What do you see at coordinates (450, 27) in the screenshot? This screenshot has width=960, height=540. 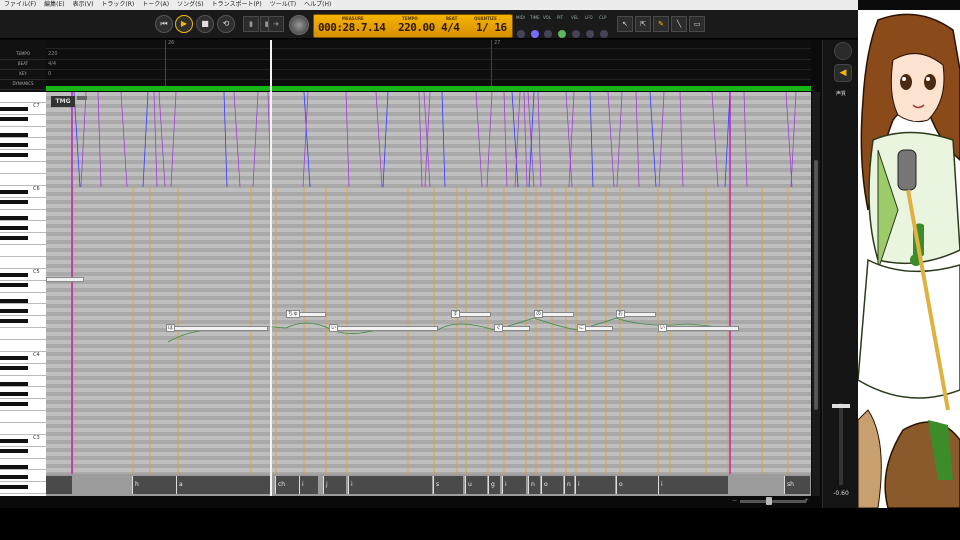 I see `beat-value: 4/4` at bounding box center [450, 27].